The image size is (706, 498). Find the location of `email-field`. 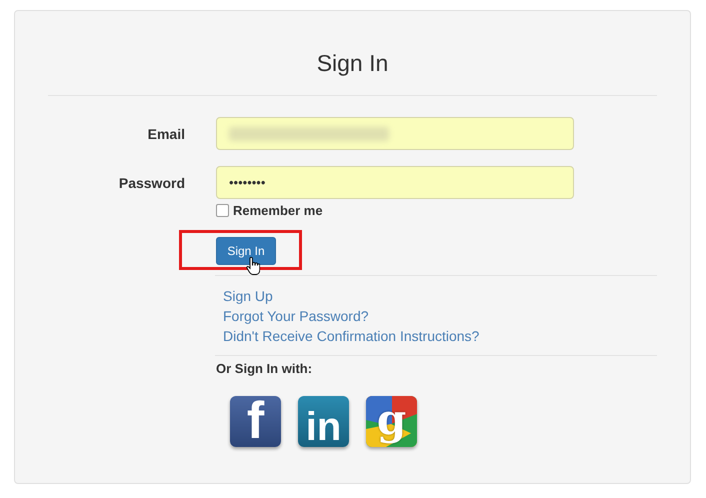

email-field is located at coordinates (395, 133).